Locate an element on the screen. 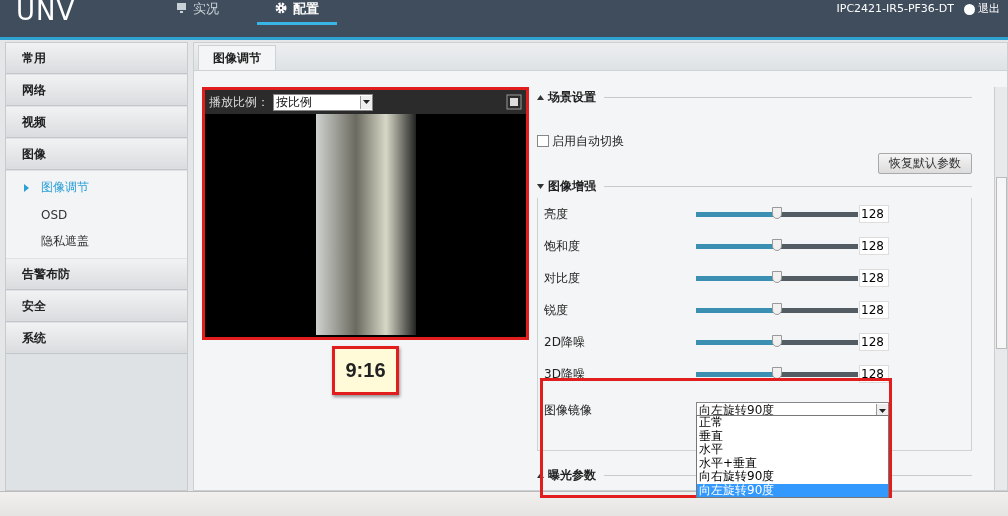 The image size is (1008, 516). sidebar-item: 网络 is located at coordinates (96, 90).